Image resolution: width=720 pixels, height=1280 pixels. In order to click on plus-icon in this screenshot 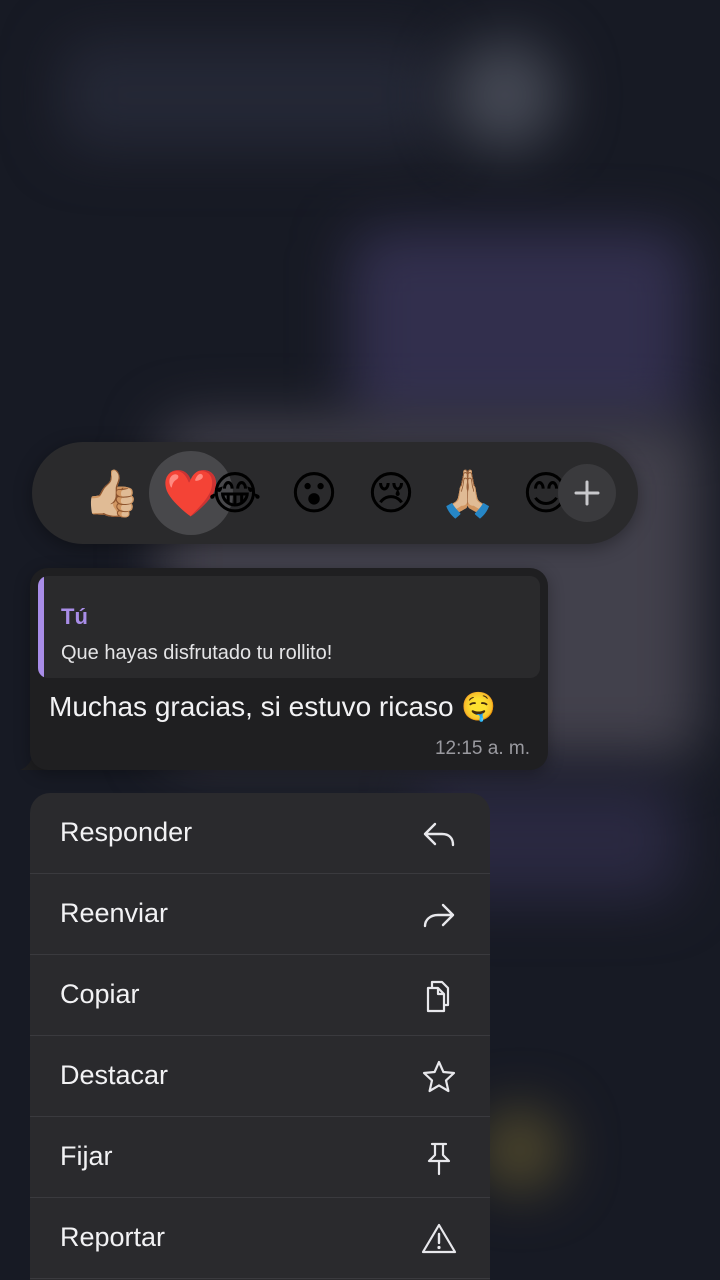, I will do `click(587, 493)`.